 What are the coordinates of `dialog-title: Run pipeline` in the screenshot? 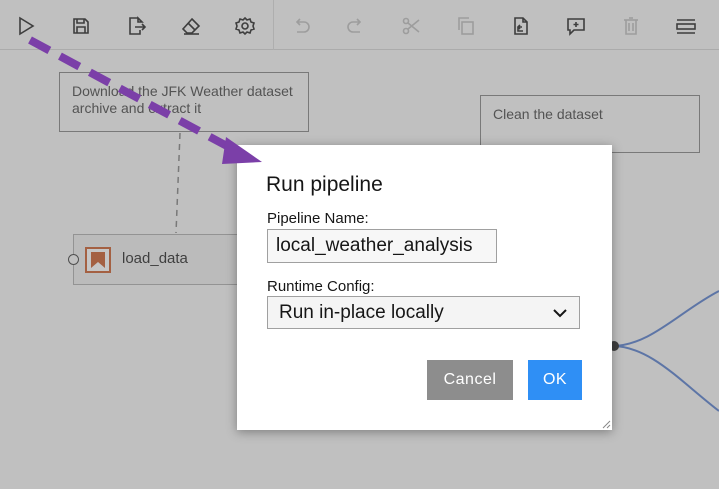 It's located at (324, 184).